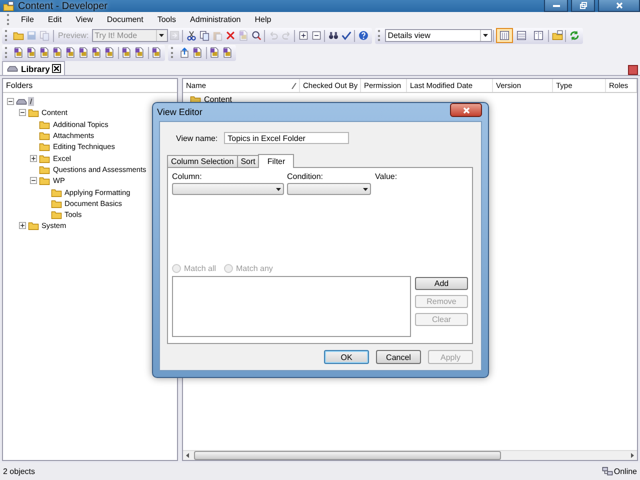  Describe the element at coordinates (167, 19) in the screenshot. I see `menu-item: Tools` at that location.